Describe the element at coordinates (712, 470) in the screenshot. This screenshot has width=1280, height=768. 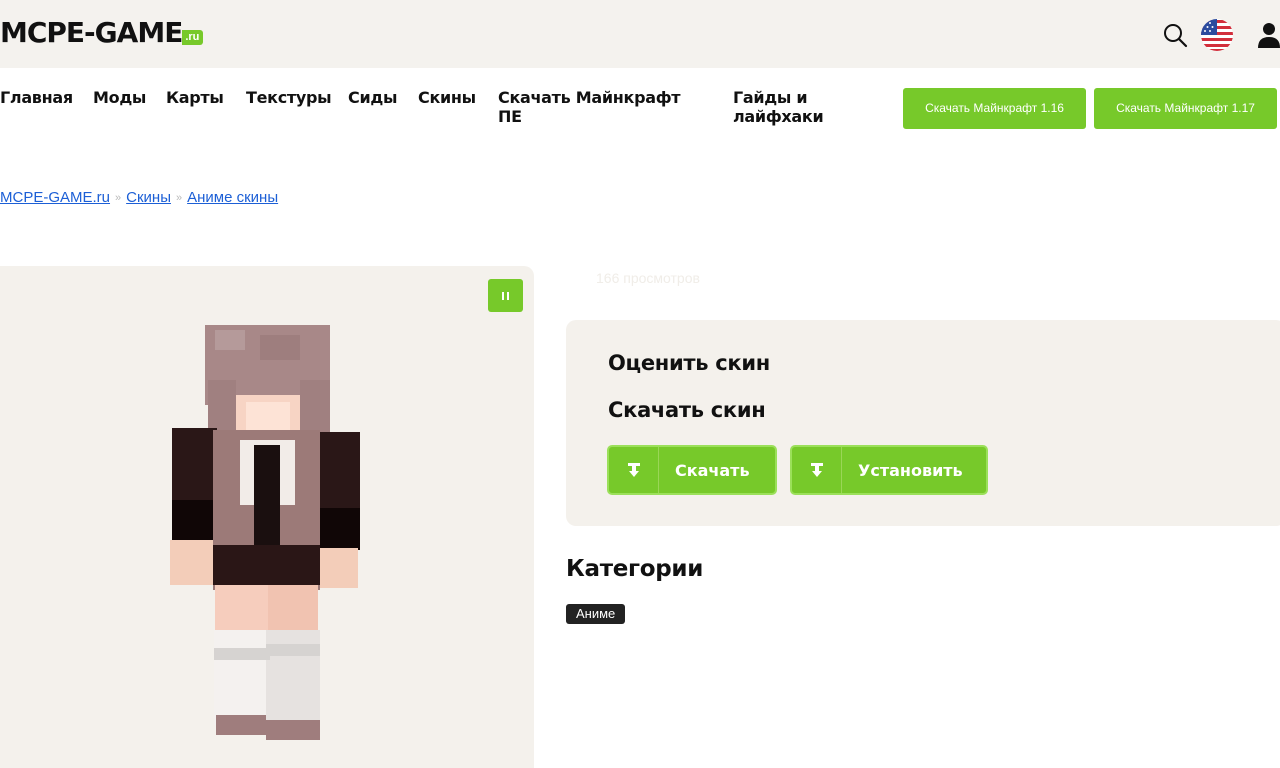
I see `download-button-label: Скачать` at that location.